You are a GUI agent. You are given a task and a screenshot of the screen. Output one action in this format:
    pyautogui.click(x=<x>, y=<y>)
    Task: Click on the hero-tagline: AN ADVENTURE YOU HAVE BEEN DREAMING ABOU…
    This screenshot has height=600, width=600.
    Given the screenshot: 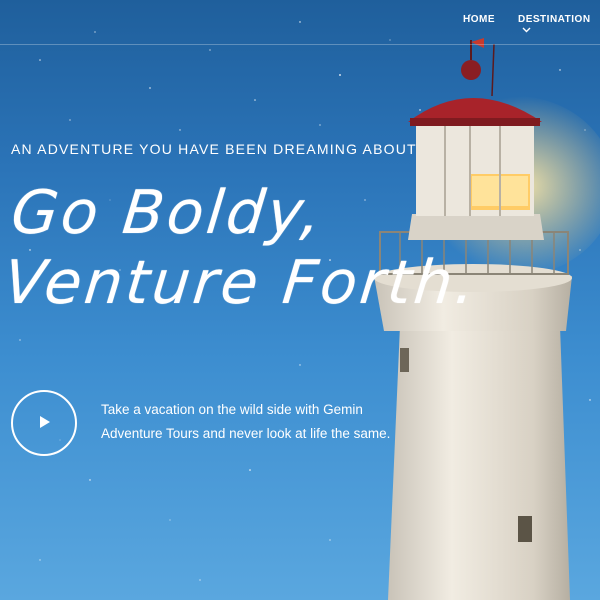 What is the action you would take?
    pyautogui.click(x=214, y=149)
    